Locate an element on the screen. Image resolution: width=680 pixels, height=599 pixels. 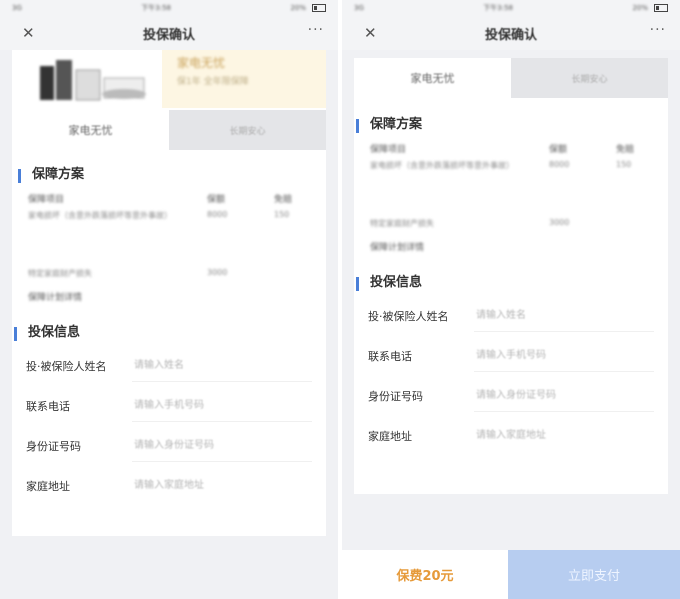
product-name: 家电无忧 is located at coordinates (201, 63).